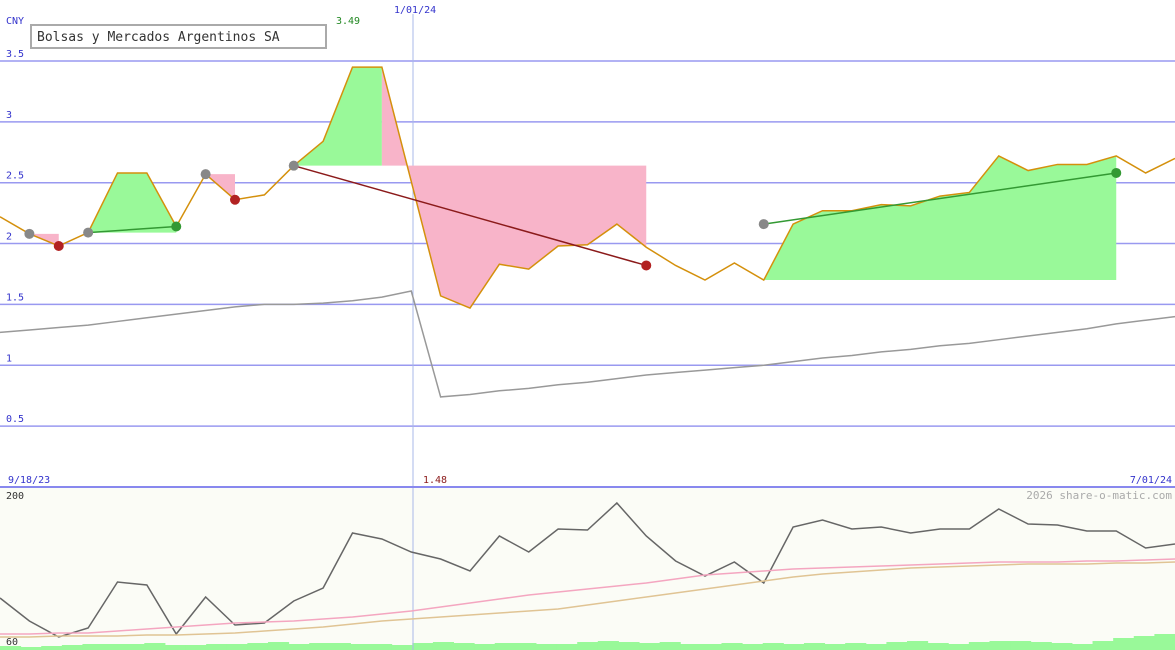 This screenshot has width=1175, height=650. What do you see at coordinates (415, 10) in the screenshot?
I see `date-marker-label: 1/01/24` at bounding box center [415, 10].